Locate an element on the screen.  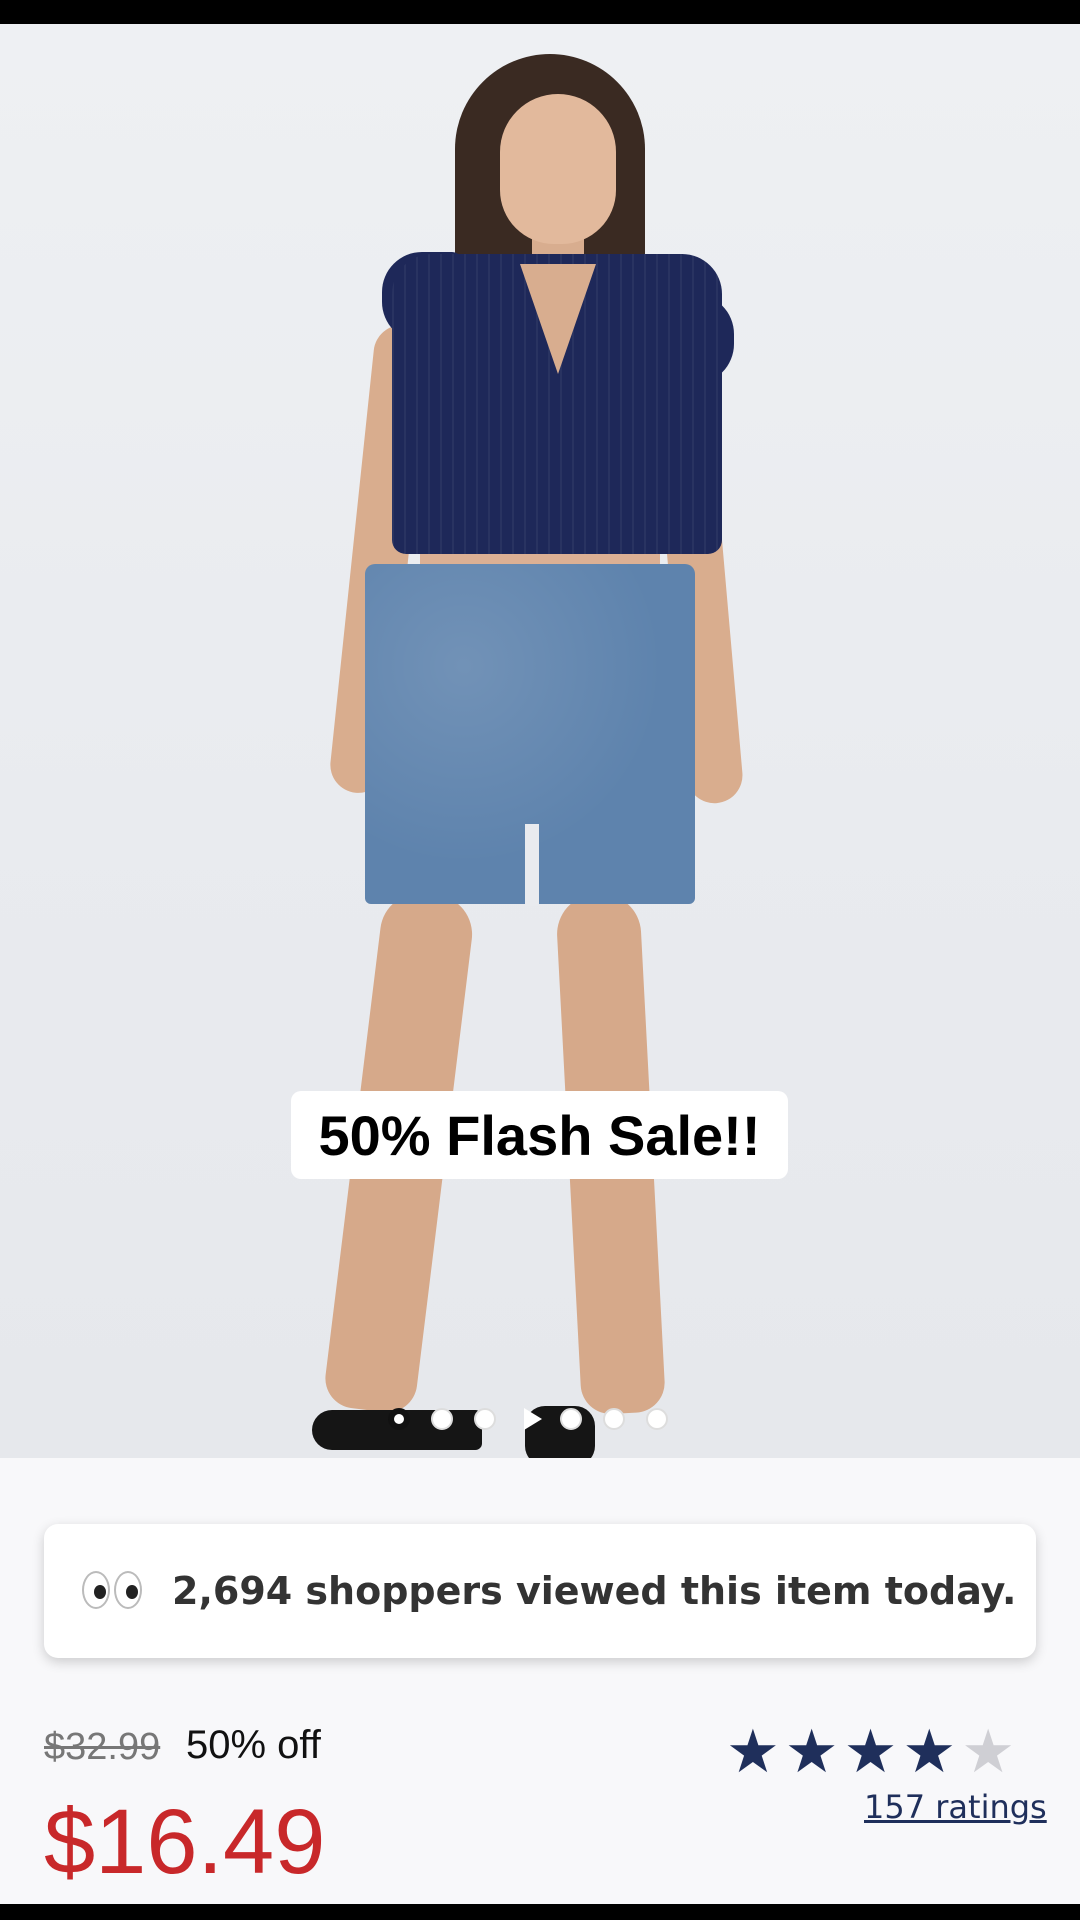
original-price: $32.99 is located at coordinates (102, 1747).